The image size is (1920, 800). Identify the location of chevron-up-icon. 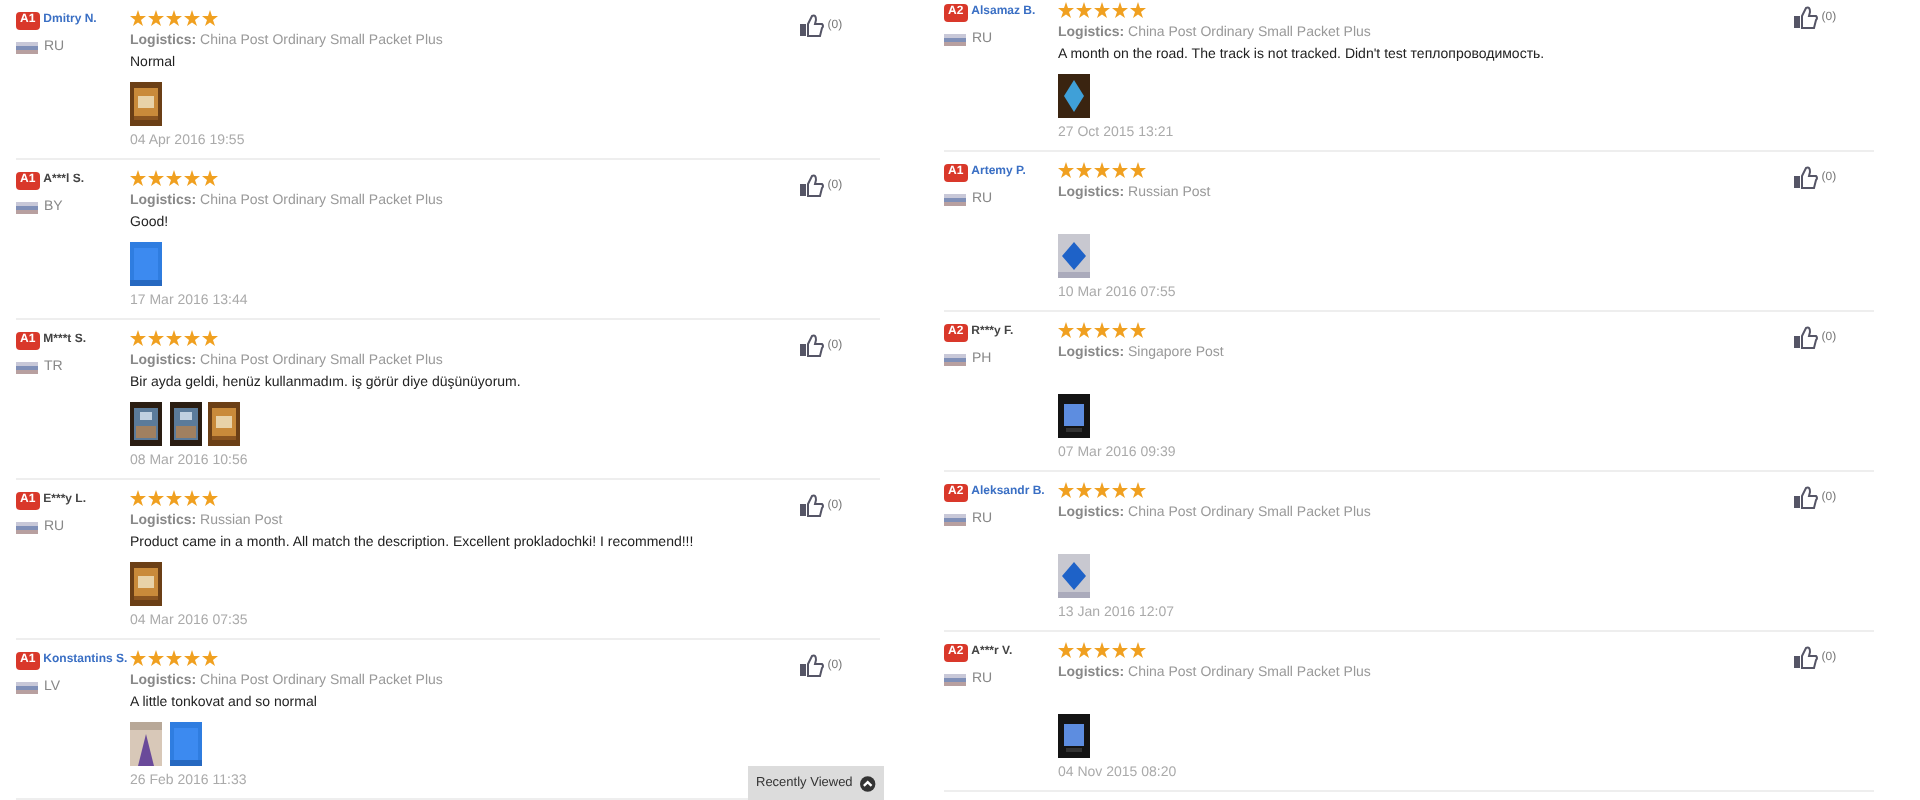
(868, 783).